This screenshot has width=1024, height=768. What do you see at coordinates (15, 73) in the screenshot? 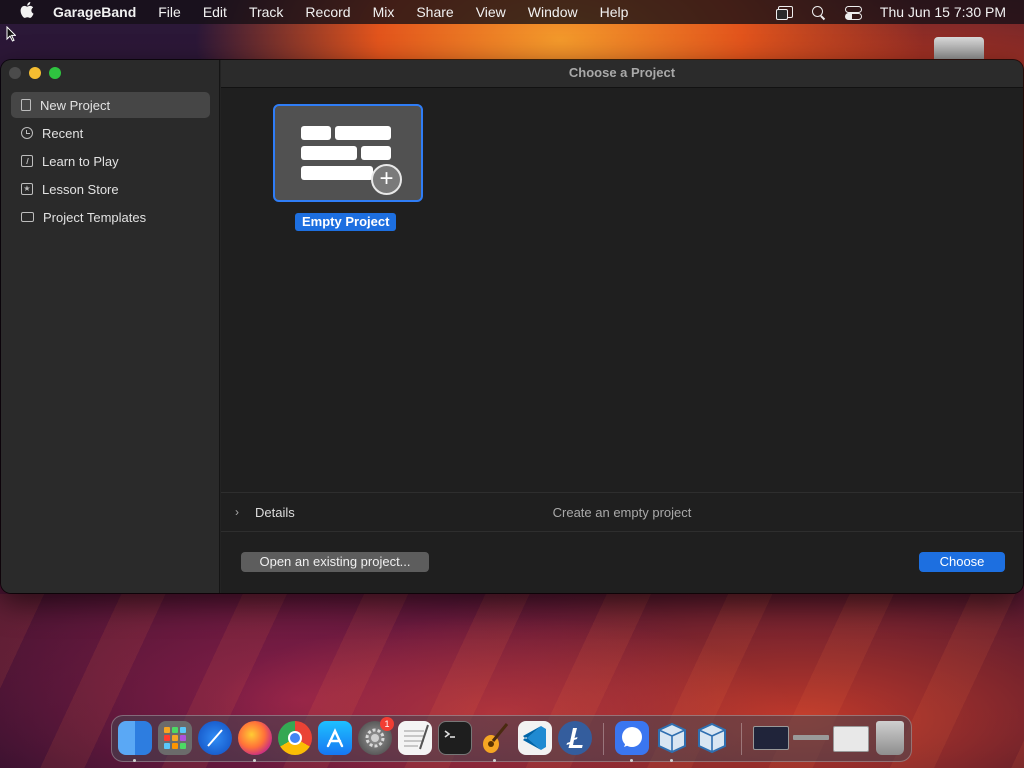
I see `close-window-button` at bounding box center [15, 73].